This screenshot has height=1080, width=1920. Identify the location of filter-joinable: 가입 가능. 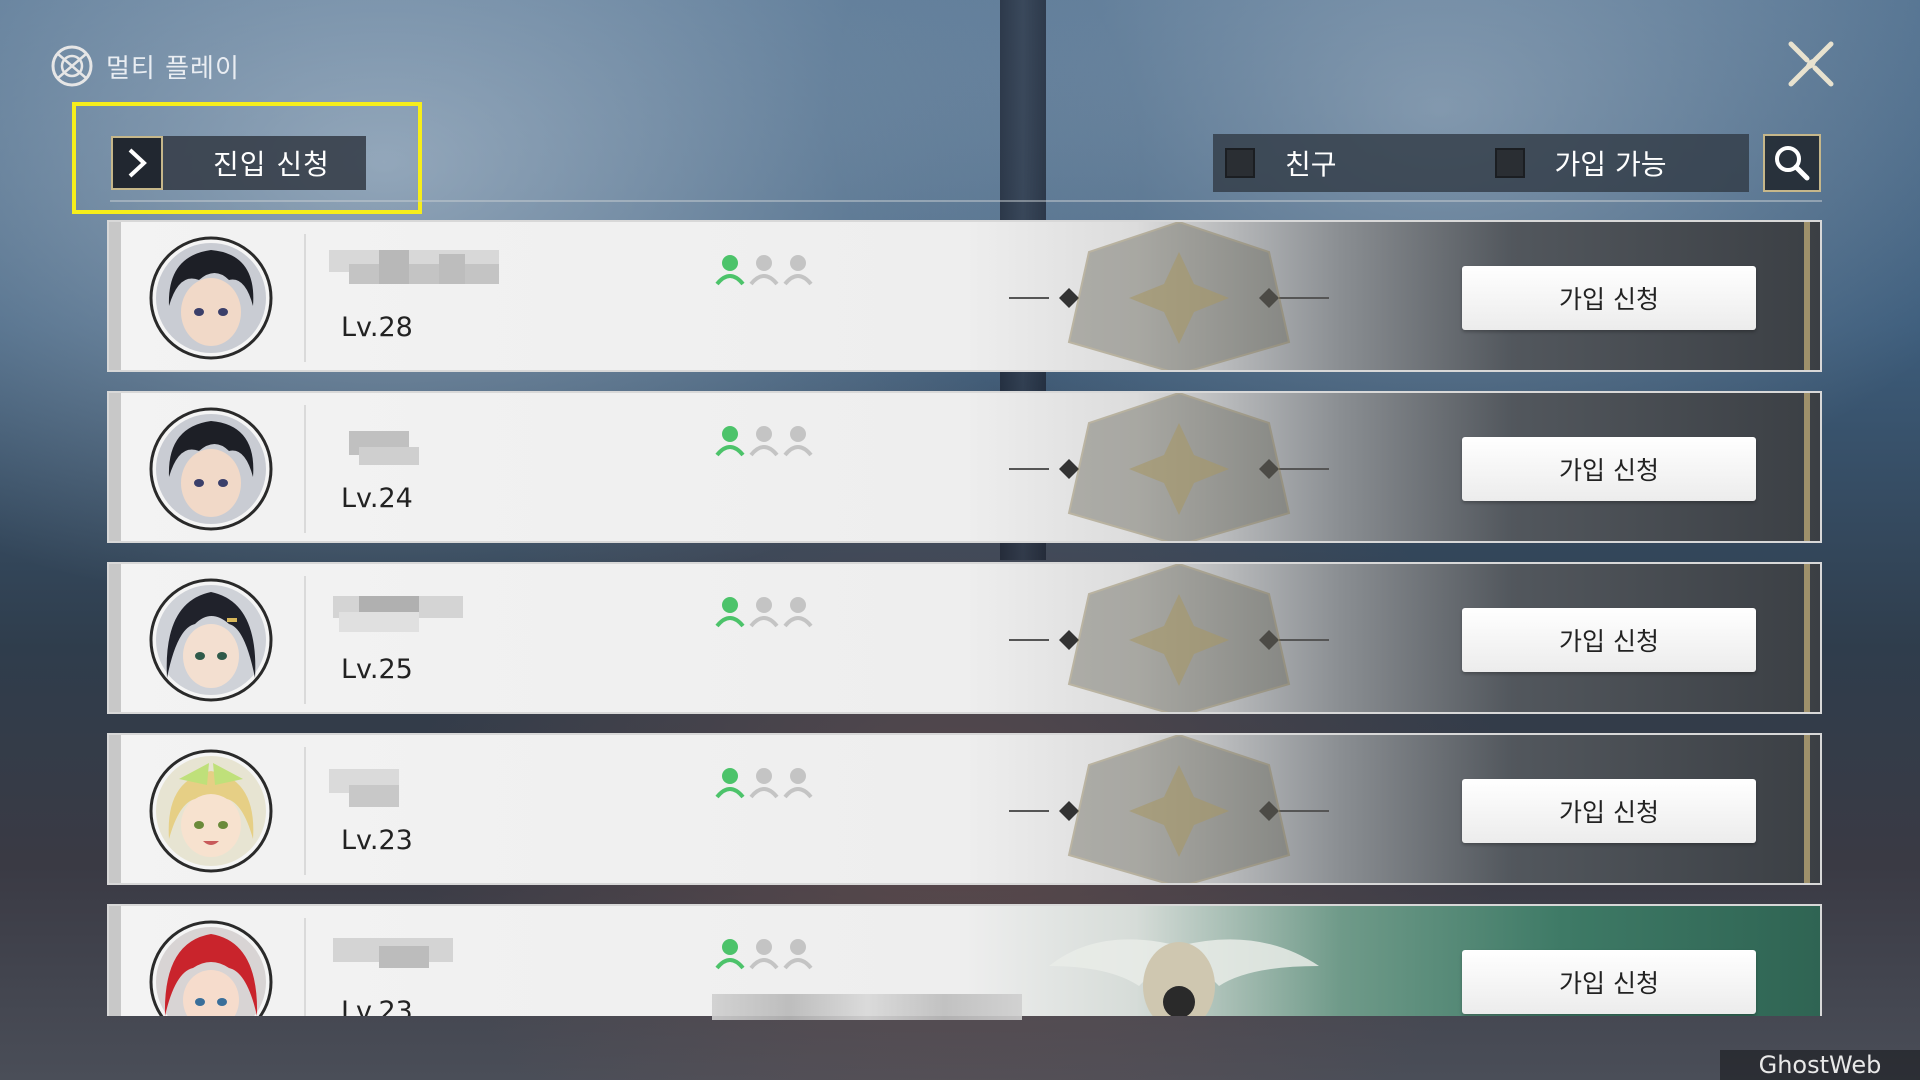
(1580, 163).